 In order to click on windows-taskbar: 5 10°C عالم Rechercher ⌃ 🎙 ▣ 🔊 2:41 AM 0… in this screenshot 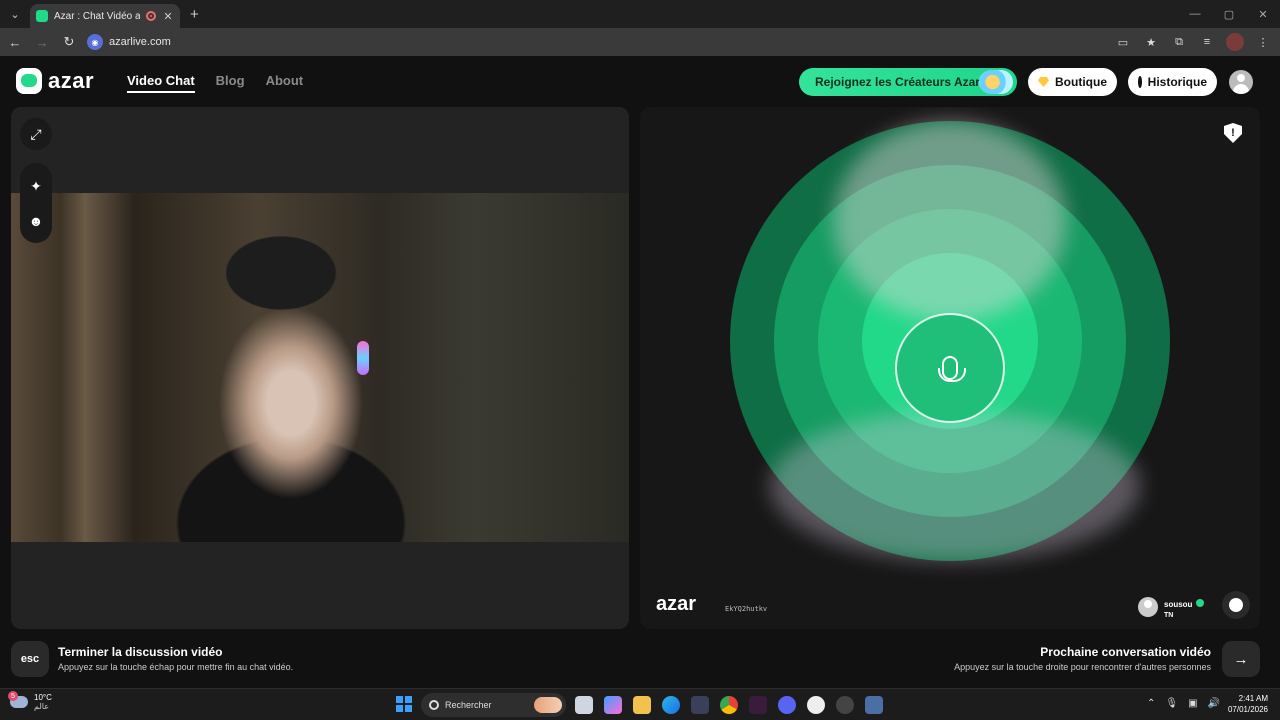, I will do `click(640, 704)`.